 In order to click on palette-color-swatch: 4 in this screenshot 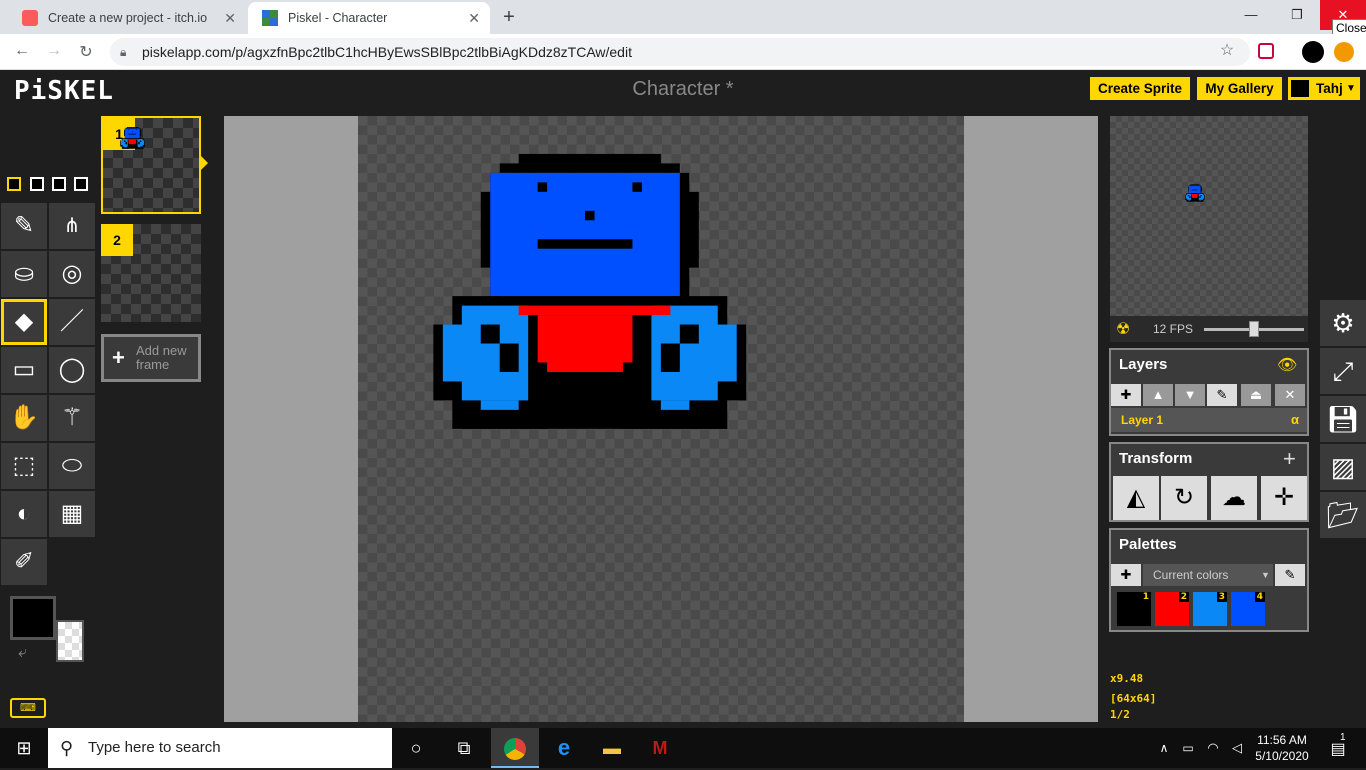, I will do `click(1248, 609)`.